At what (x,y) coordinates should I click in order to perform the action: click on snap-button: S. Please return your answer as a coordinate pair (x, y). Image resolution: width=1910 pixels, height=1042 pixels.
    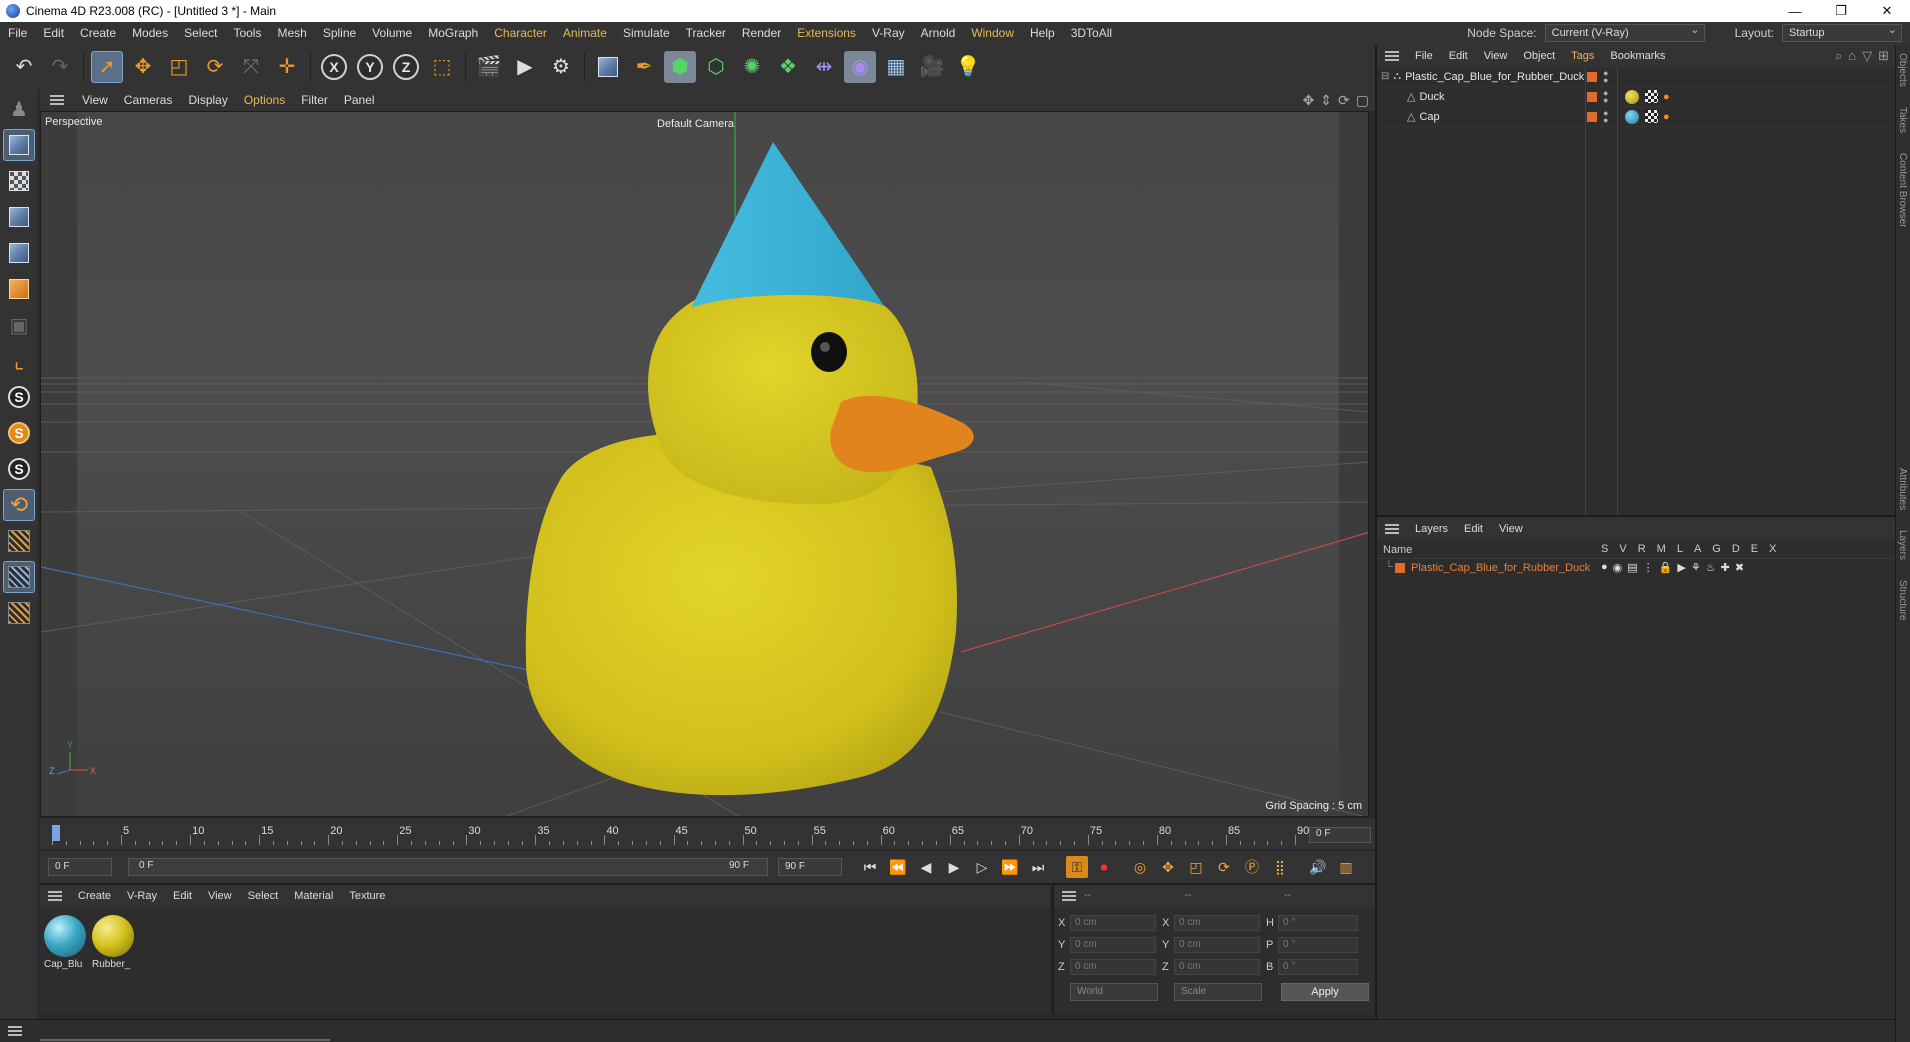
    Looking at the image, I should click on (19, 397).